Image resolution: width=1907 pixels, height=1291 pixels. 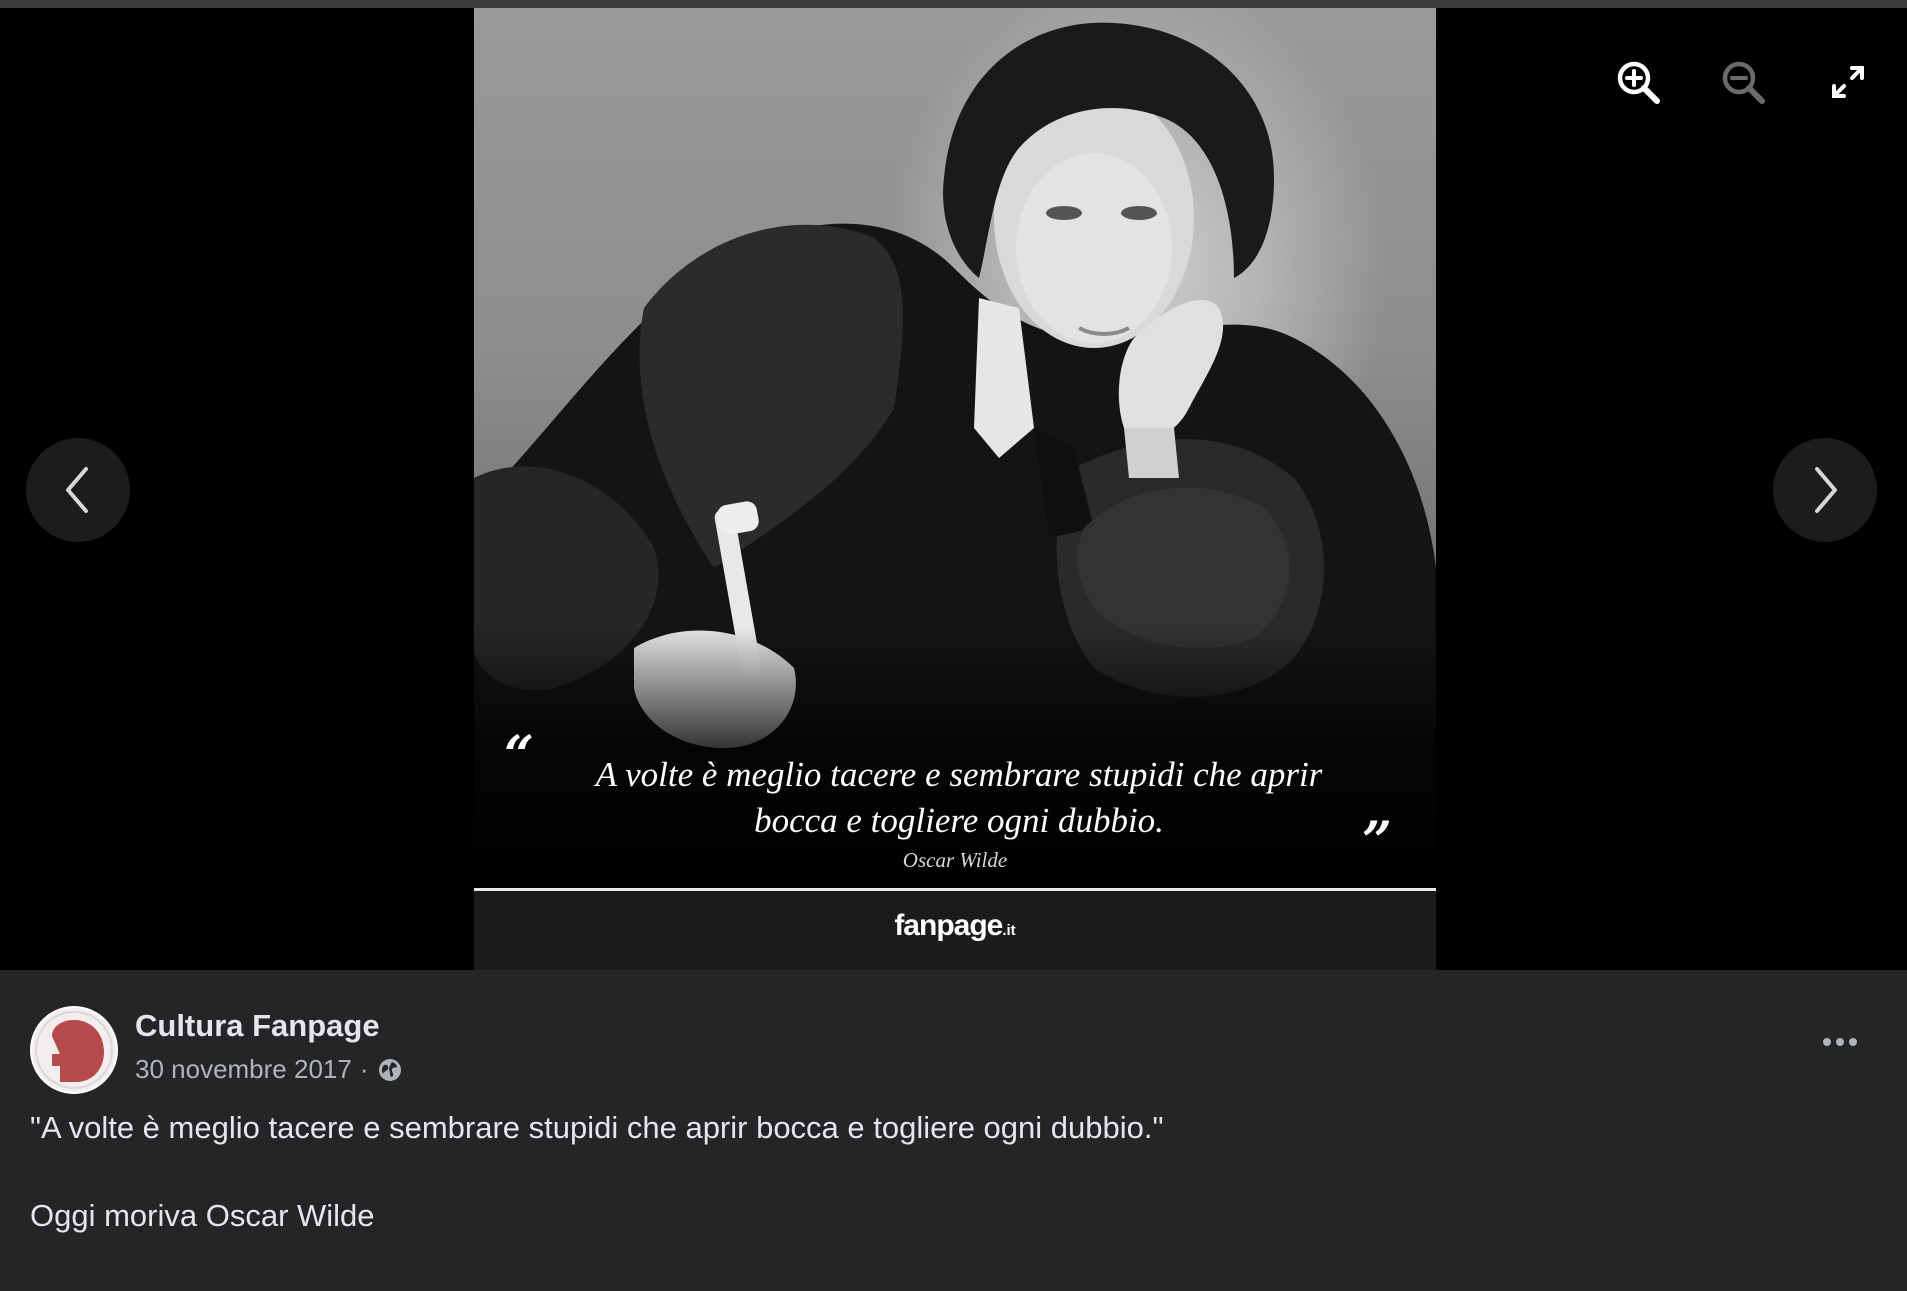 I want to click on zoom-in-icon, so click(x=1638, y=82).